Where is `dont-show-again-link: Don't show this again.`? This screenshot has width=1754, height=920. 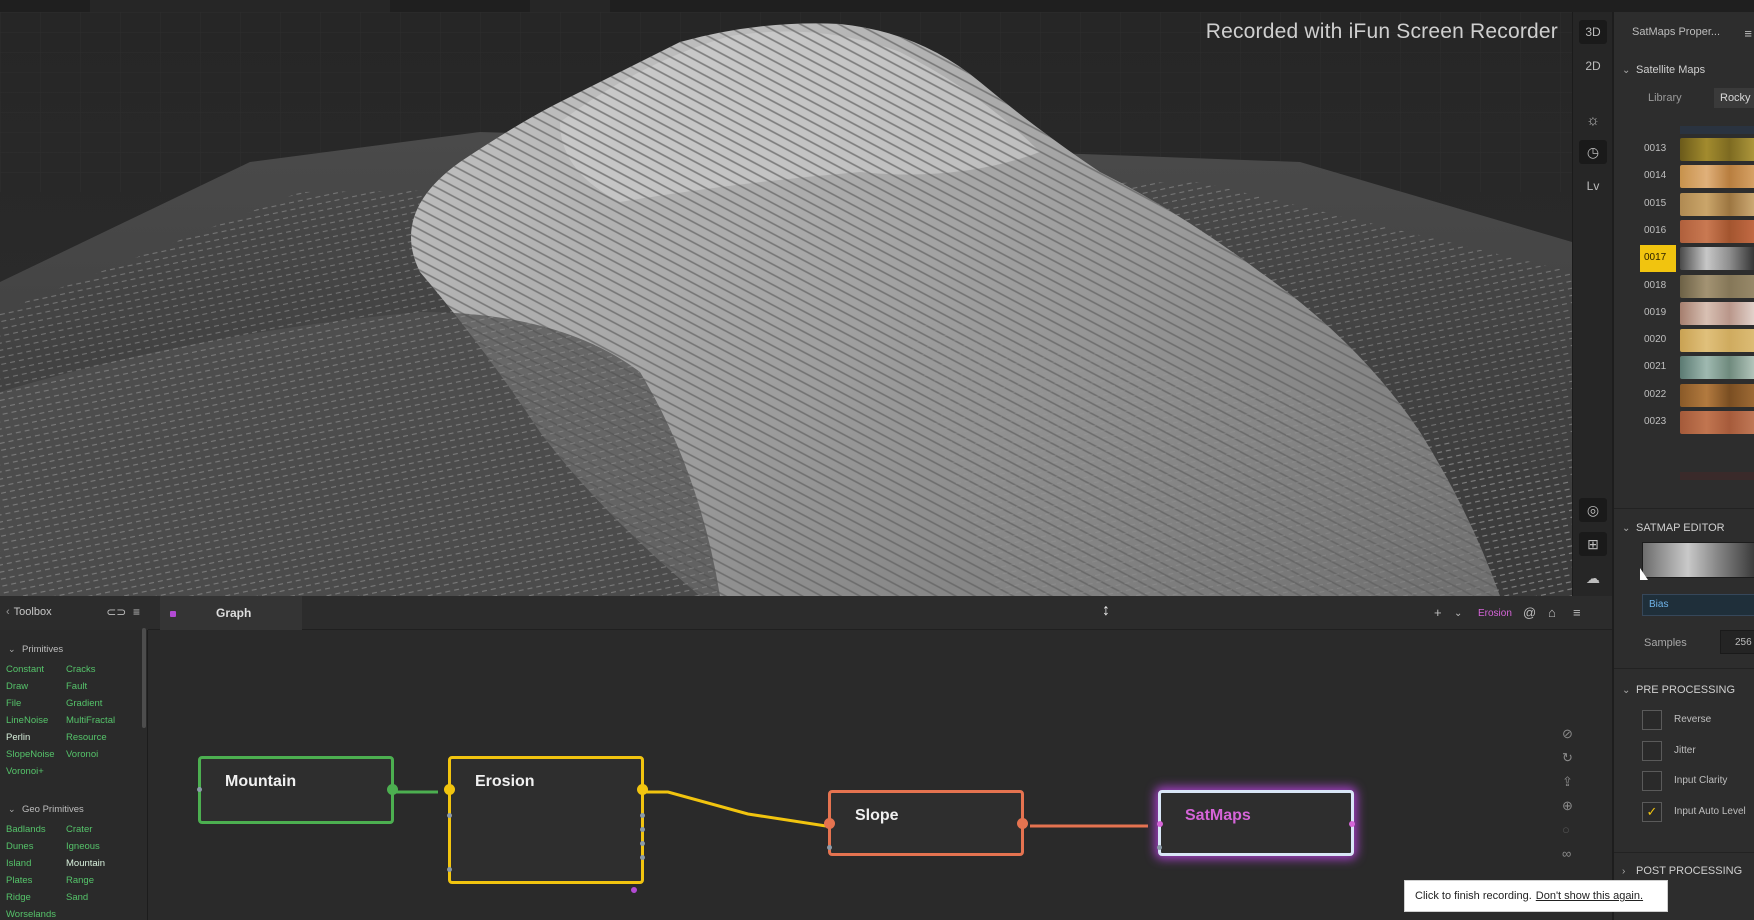
dont-show-again-link: Don't show this again. is located at coordinates (1589, 896).